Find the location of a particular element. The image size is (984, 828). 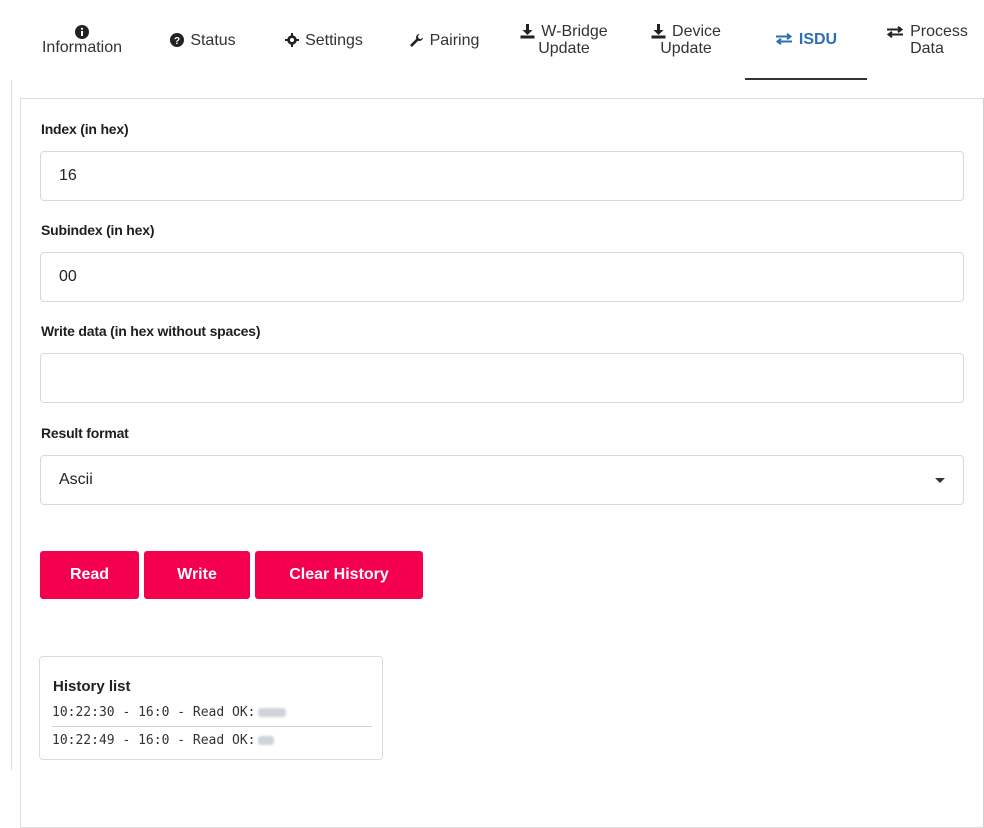

tab-wbridge-update-line1: W-Bridge is located at coordinates (574, 31).